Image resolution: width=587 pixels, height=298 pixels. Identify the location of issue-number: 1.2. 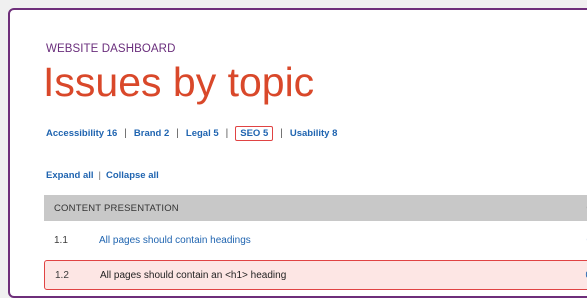
(62, 275).